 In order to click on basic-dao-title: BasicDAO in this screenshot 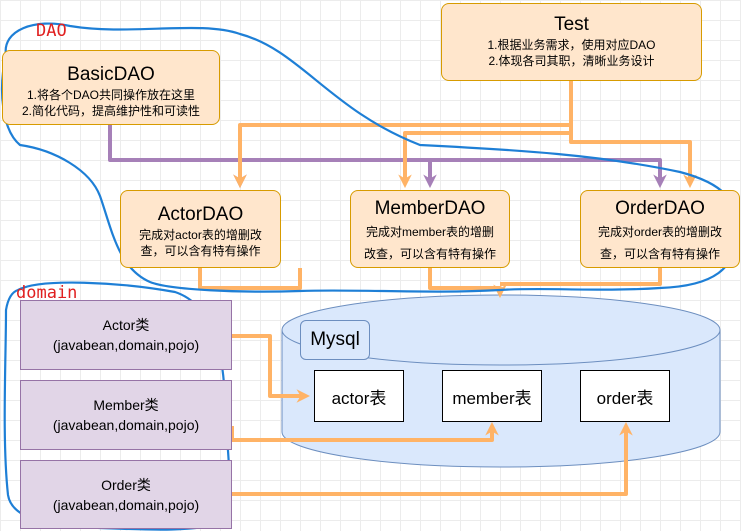, I will do `click(111, 74)`.